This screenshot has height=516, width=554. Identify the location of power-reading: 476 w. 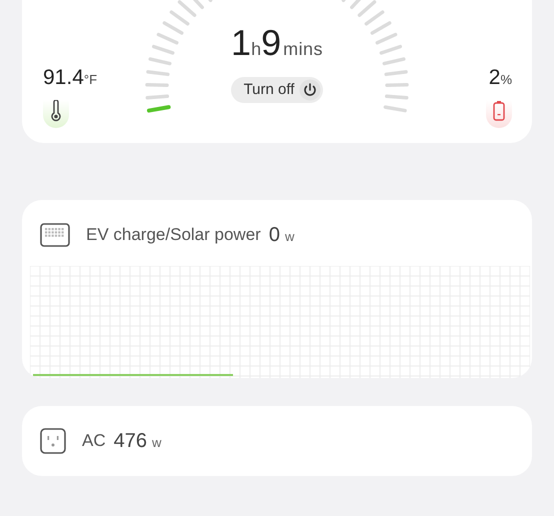
(138, 441).